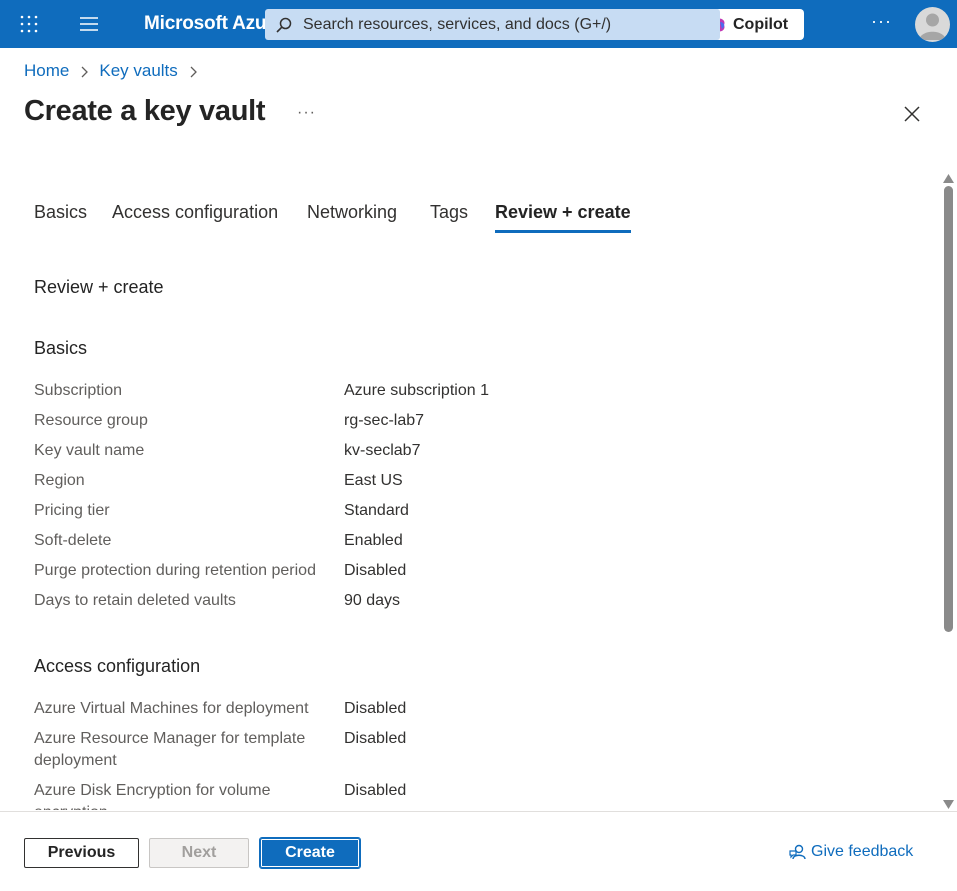 This screenshot has height=891, width=957. What do you see at coordinates (284, 25) in the screenshot?
I see `search-icon` at bounding box center [284, 25].